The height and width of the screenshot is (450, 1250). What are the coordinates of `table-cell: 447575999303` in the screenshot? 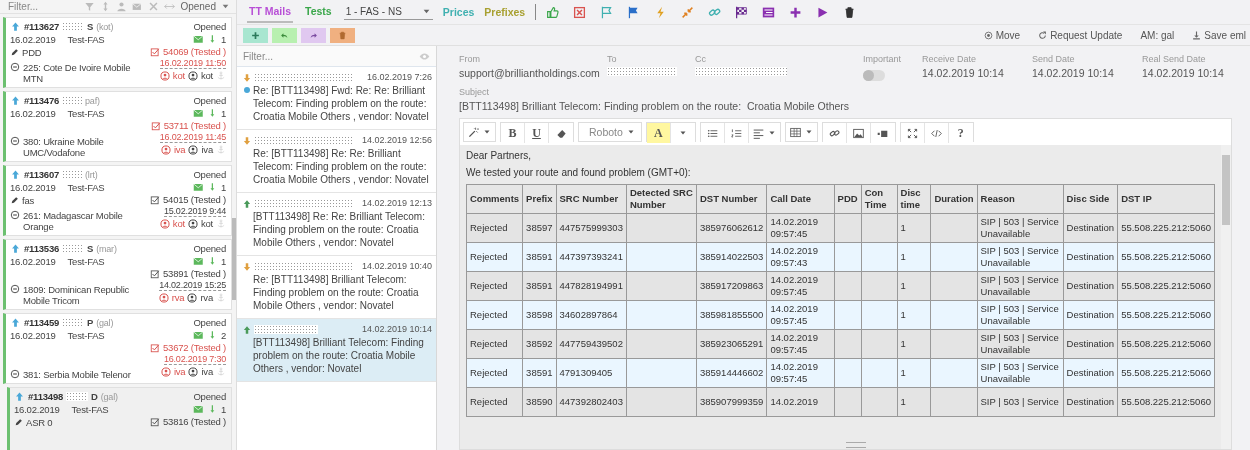 It's located at (591, 228).